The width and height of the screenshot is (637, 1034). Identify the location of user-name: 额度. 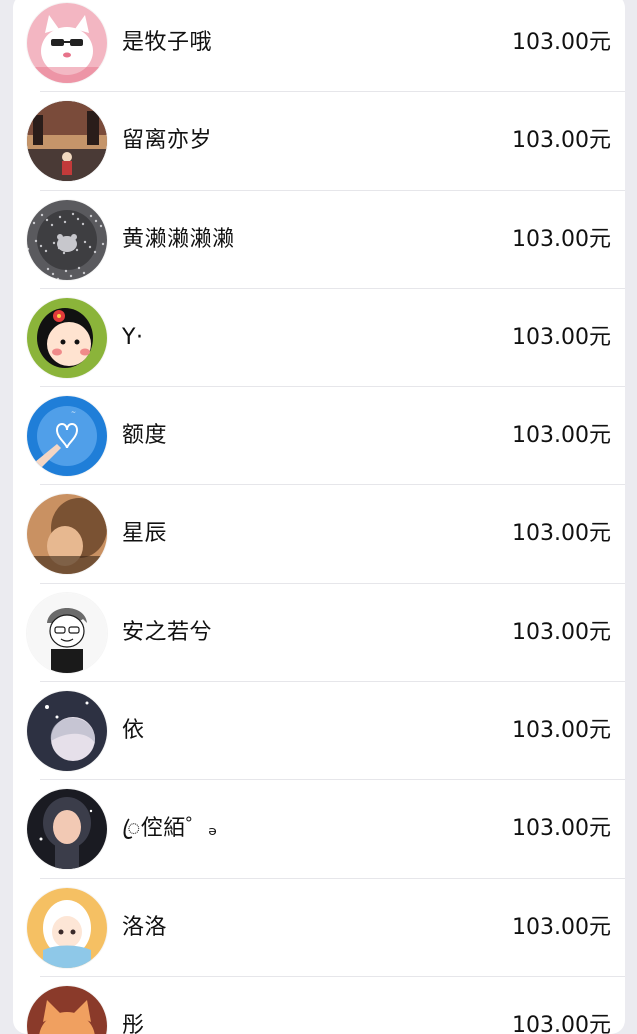
(145, 436).